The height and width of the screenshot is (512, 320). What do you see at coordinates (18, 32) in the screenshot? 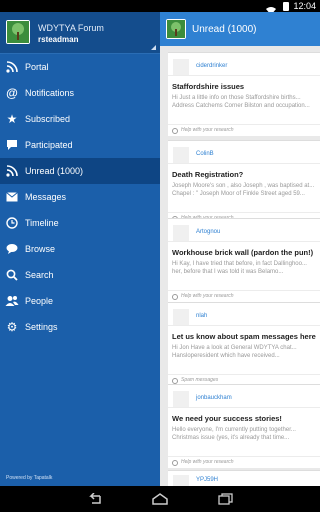
I see `forum-logo` at bounding box center [18, 32].